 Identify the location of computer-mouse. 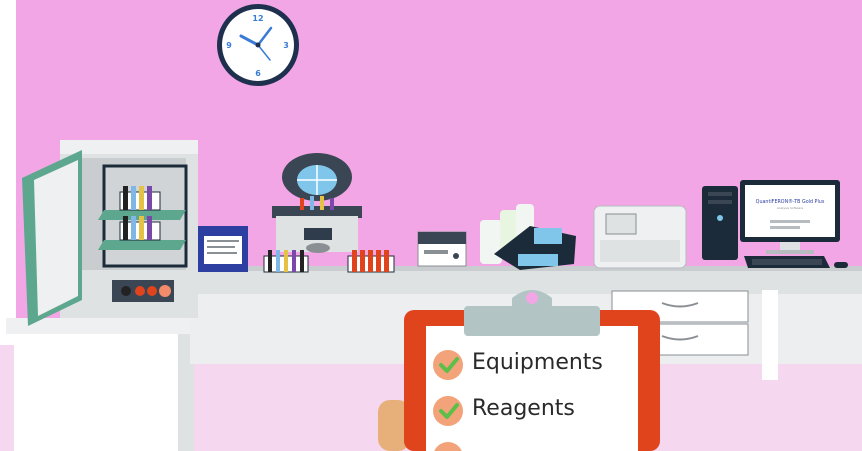
(841, 265).